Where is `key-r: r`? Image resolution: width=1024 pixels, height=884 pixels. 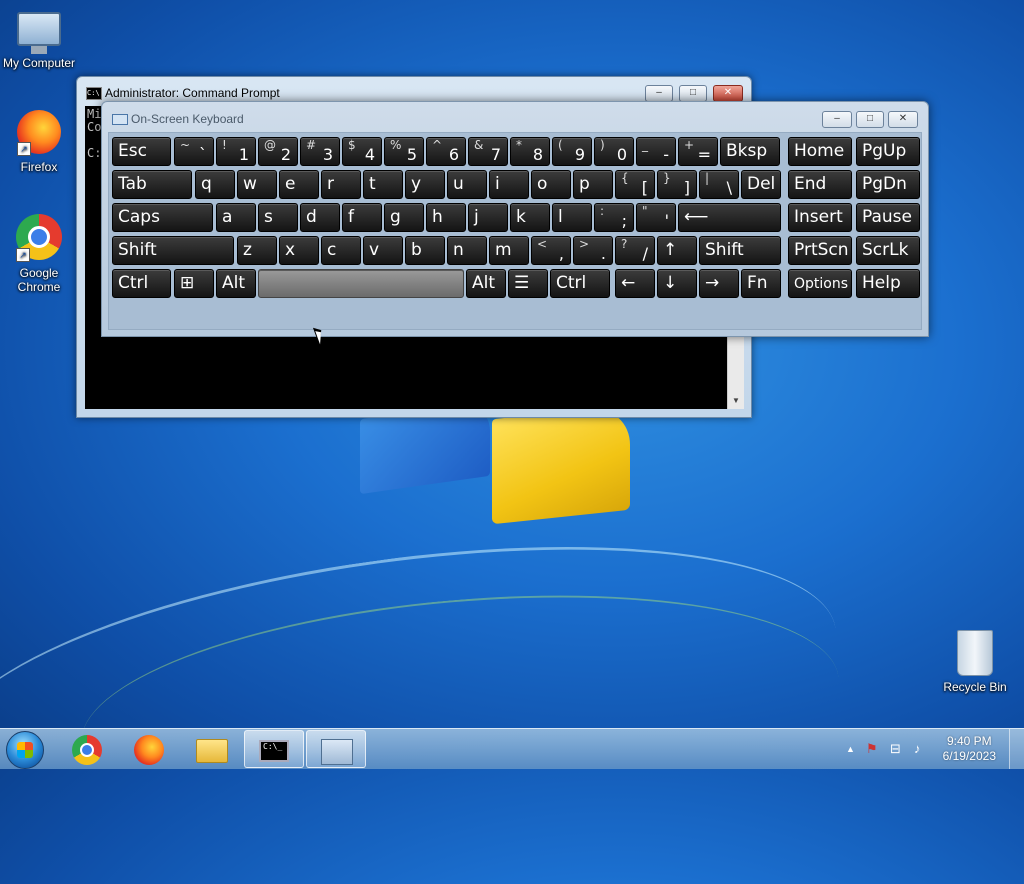
key-r: r is located at coordinates (341, 184).